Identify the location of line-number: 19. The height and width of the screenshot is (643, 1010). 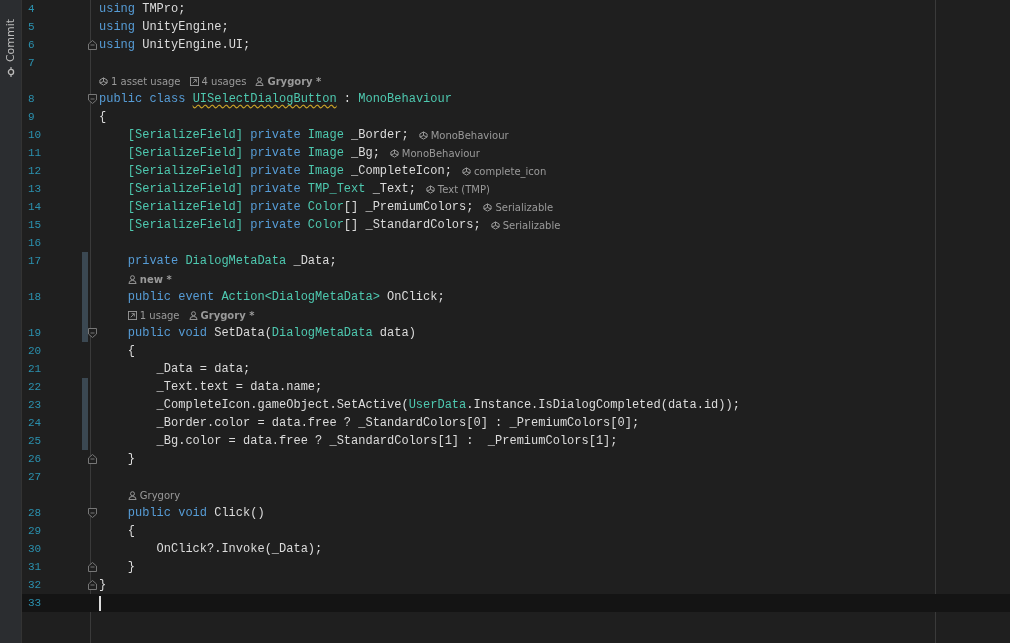
(35, 333).